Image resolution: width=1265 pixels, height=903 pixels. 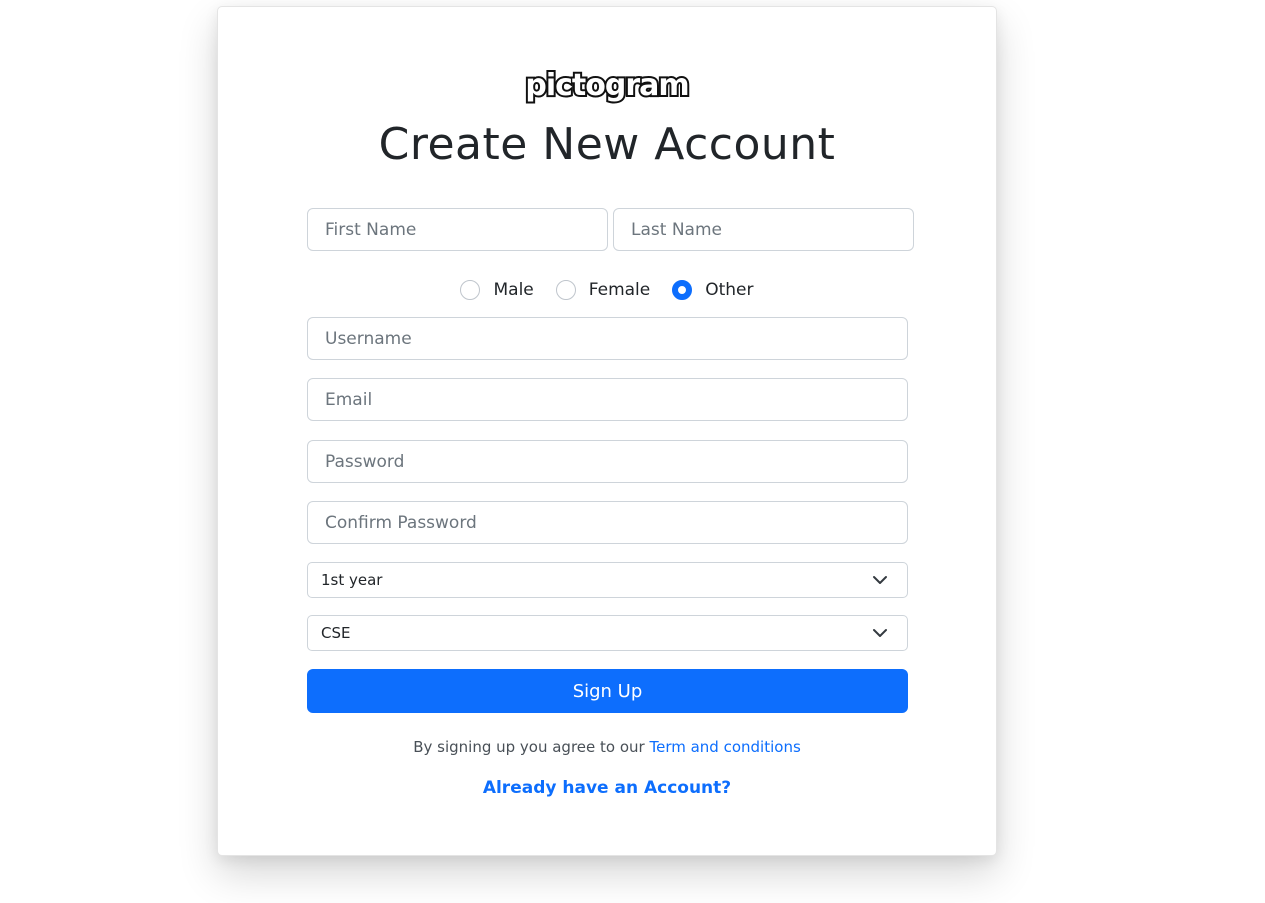 What do you see at coordinates (763, 229) in the screenshot?
I see `last-name-input` at bounding box center [763, 229].